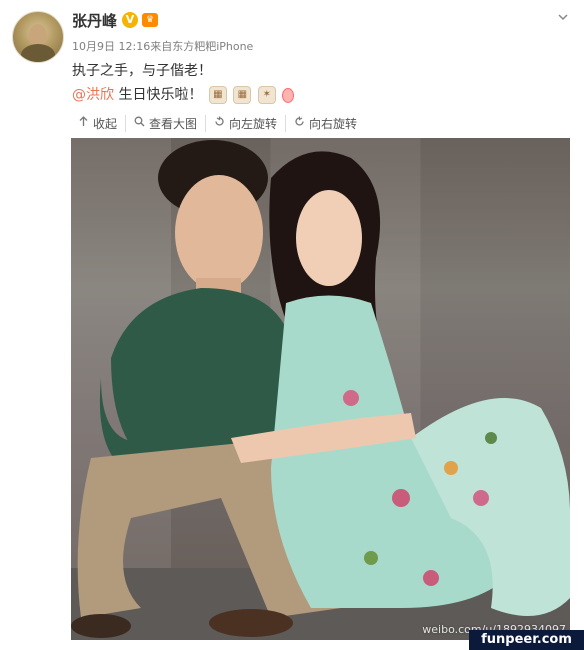  I want to click on rotate-left-icon, so click(219, 123).